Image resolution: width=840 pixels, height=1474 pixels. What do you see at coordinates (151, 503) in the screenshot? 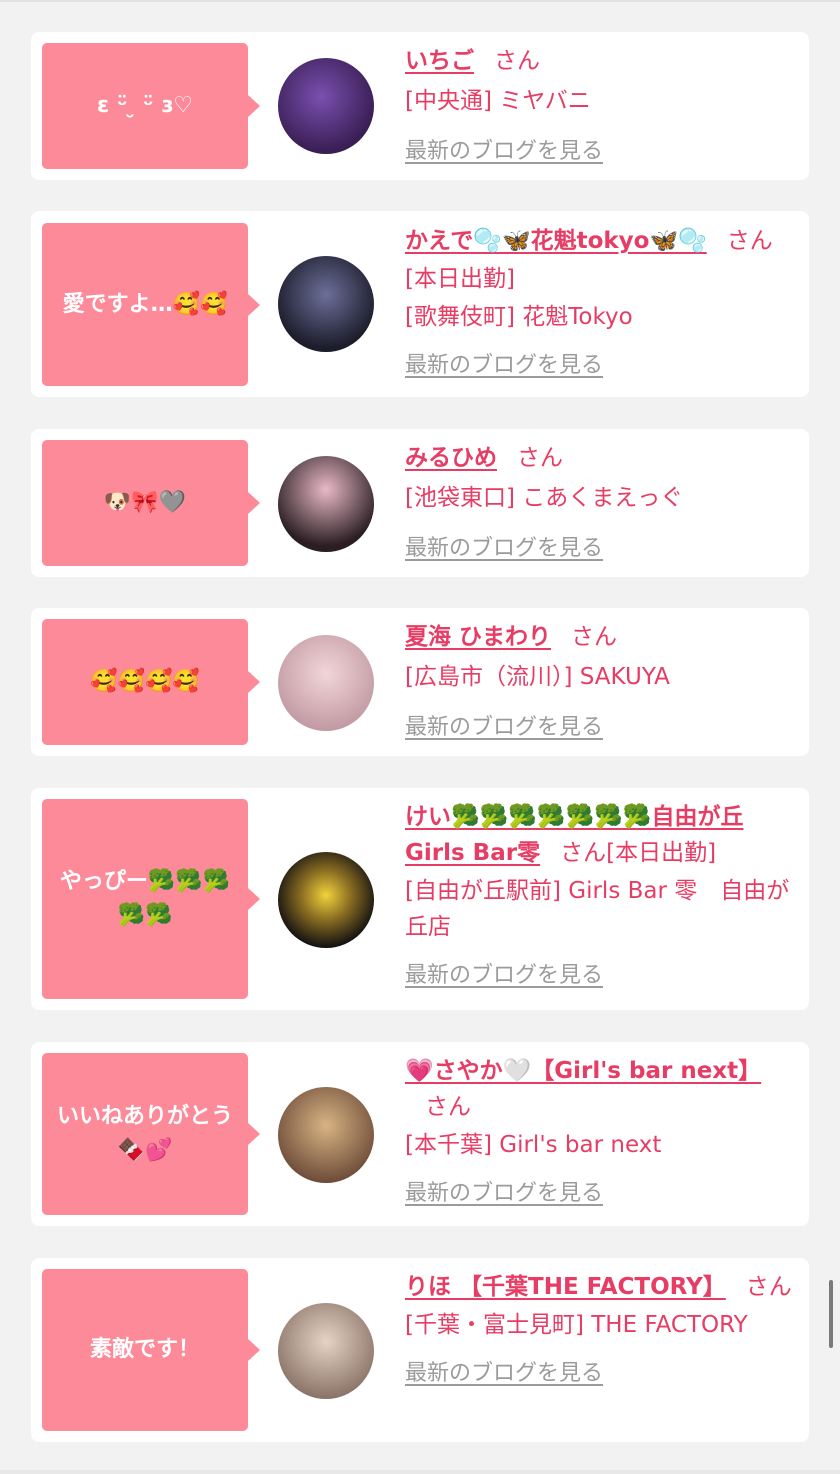
I see `comment-bubble: 🐶🎀🩶` at bounding box center [151, 503].